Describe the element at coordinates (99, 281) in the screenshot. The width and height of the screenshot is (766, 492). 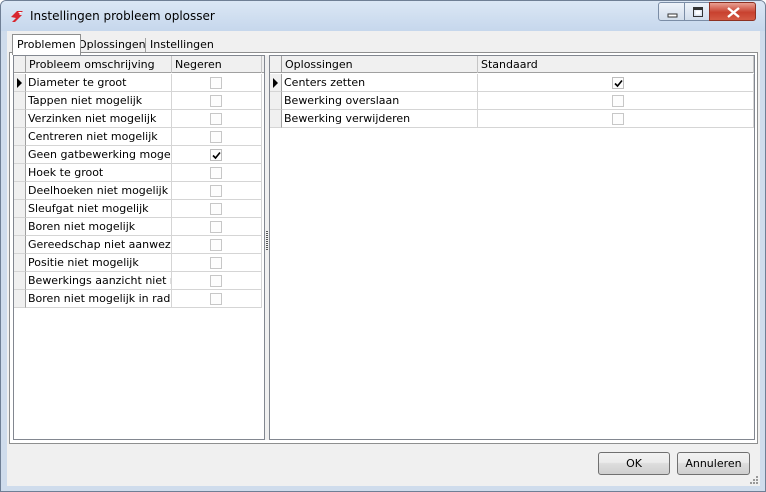
I see `problem-text-cell: Bewerkings aanzicht niet moge` at that location.